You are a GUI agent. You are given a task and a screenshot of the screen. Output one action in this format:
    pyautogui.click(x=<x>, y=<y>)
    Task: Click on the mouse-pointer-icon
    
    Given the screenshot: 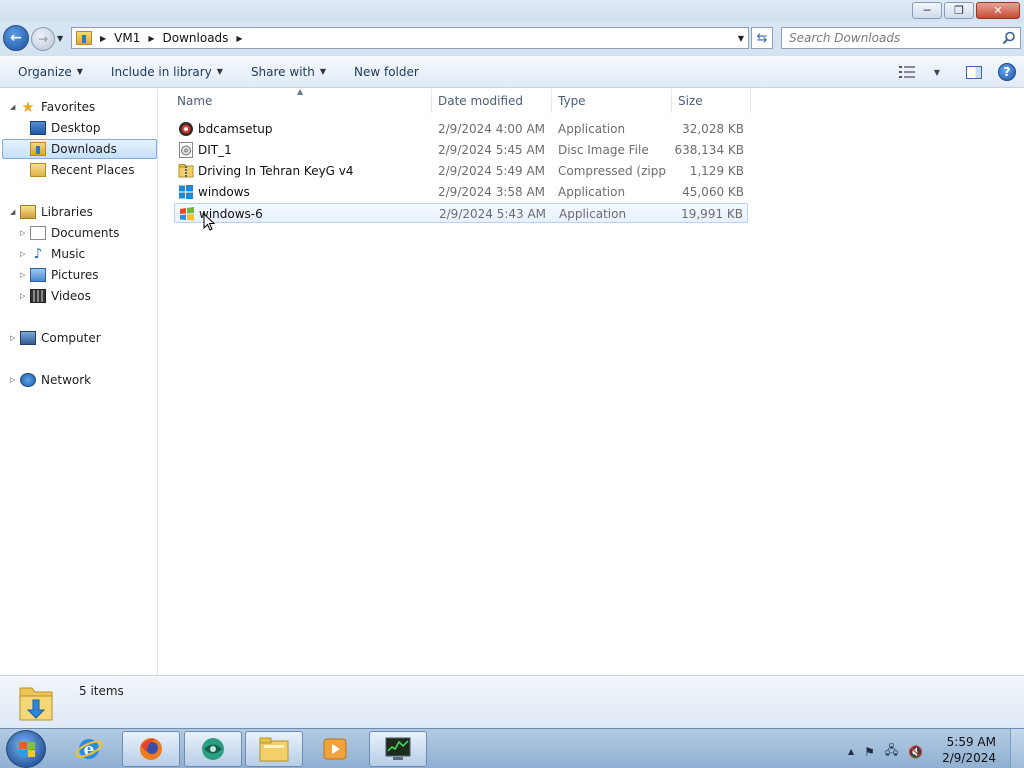 What is the action you would take?
    pyautogui.click(x=209, y=222)
    